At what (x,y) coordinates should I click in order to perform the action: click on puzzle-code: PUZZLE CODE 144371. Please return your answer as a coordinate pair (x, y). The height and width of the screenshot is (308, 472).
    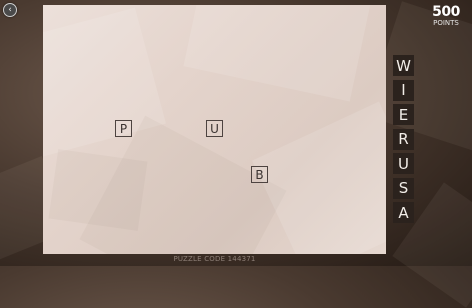
    Looking at the image, I should click on (214, 259).